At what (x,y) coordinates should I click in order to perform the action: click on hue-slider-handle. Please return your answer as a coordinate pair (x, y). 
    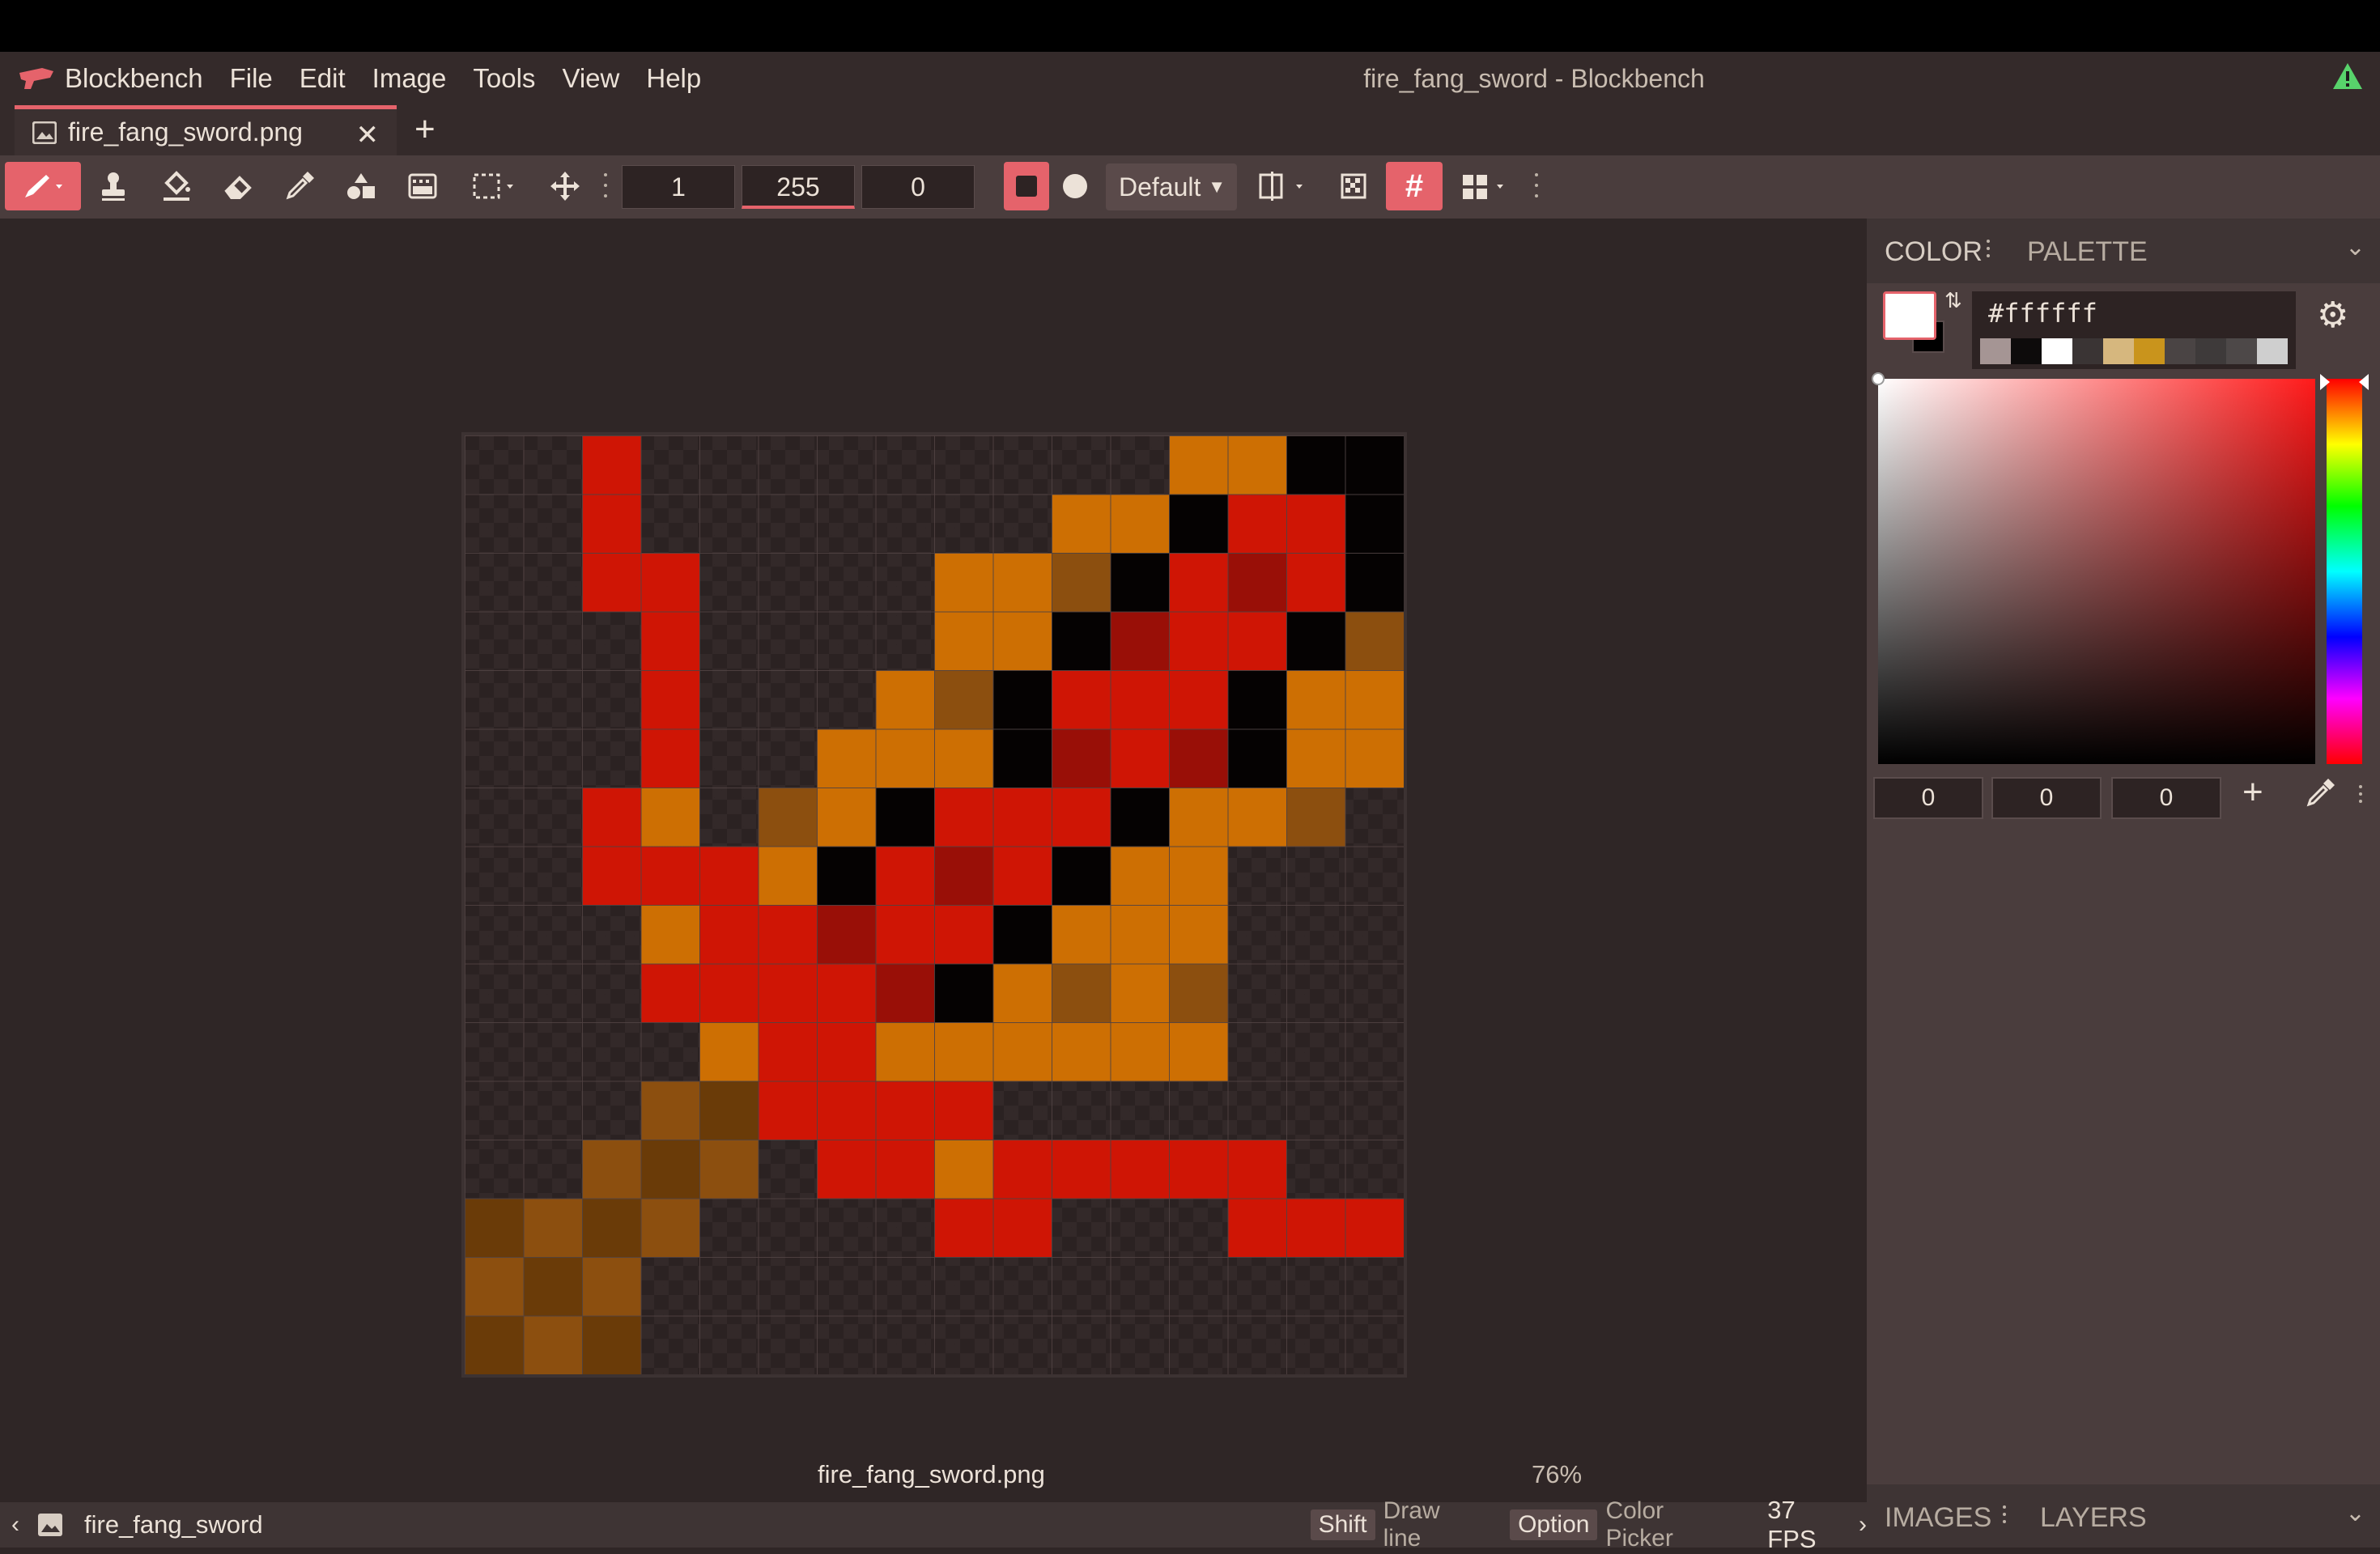
    Looking at the image, I should click on (2345, 382).